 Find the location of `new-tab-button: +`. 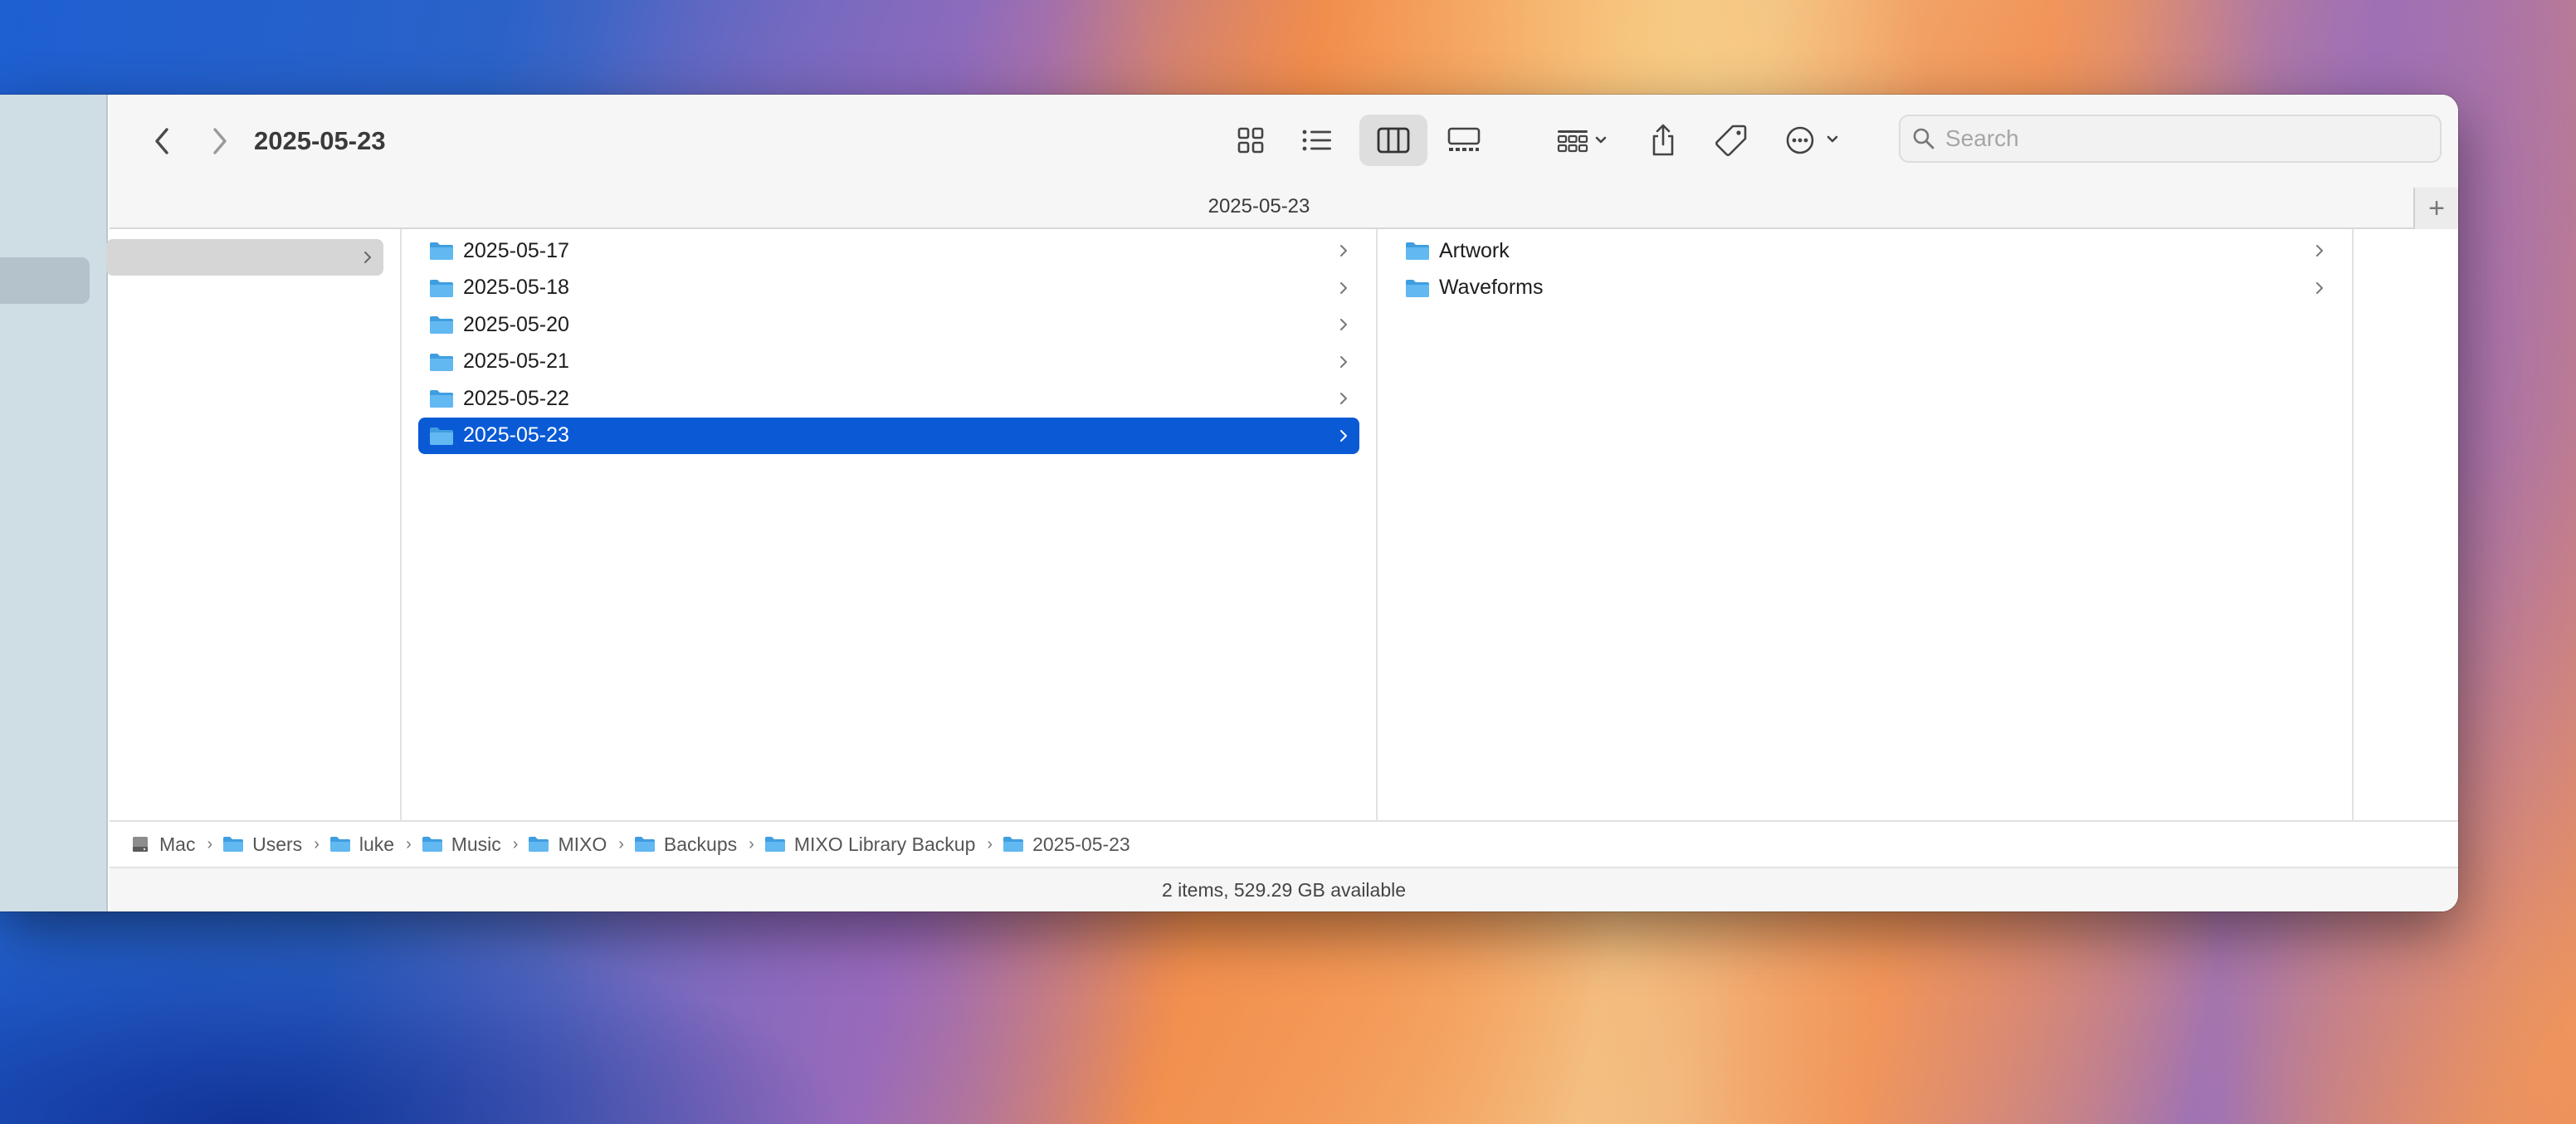

new-tab-button: + is located at coordinates (2436, 208).